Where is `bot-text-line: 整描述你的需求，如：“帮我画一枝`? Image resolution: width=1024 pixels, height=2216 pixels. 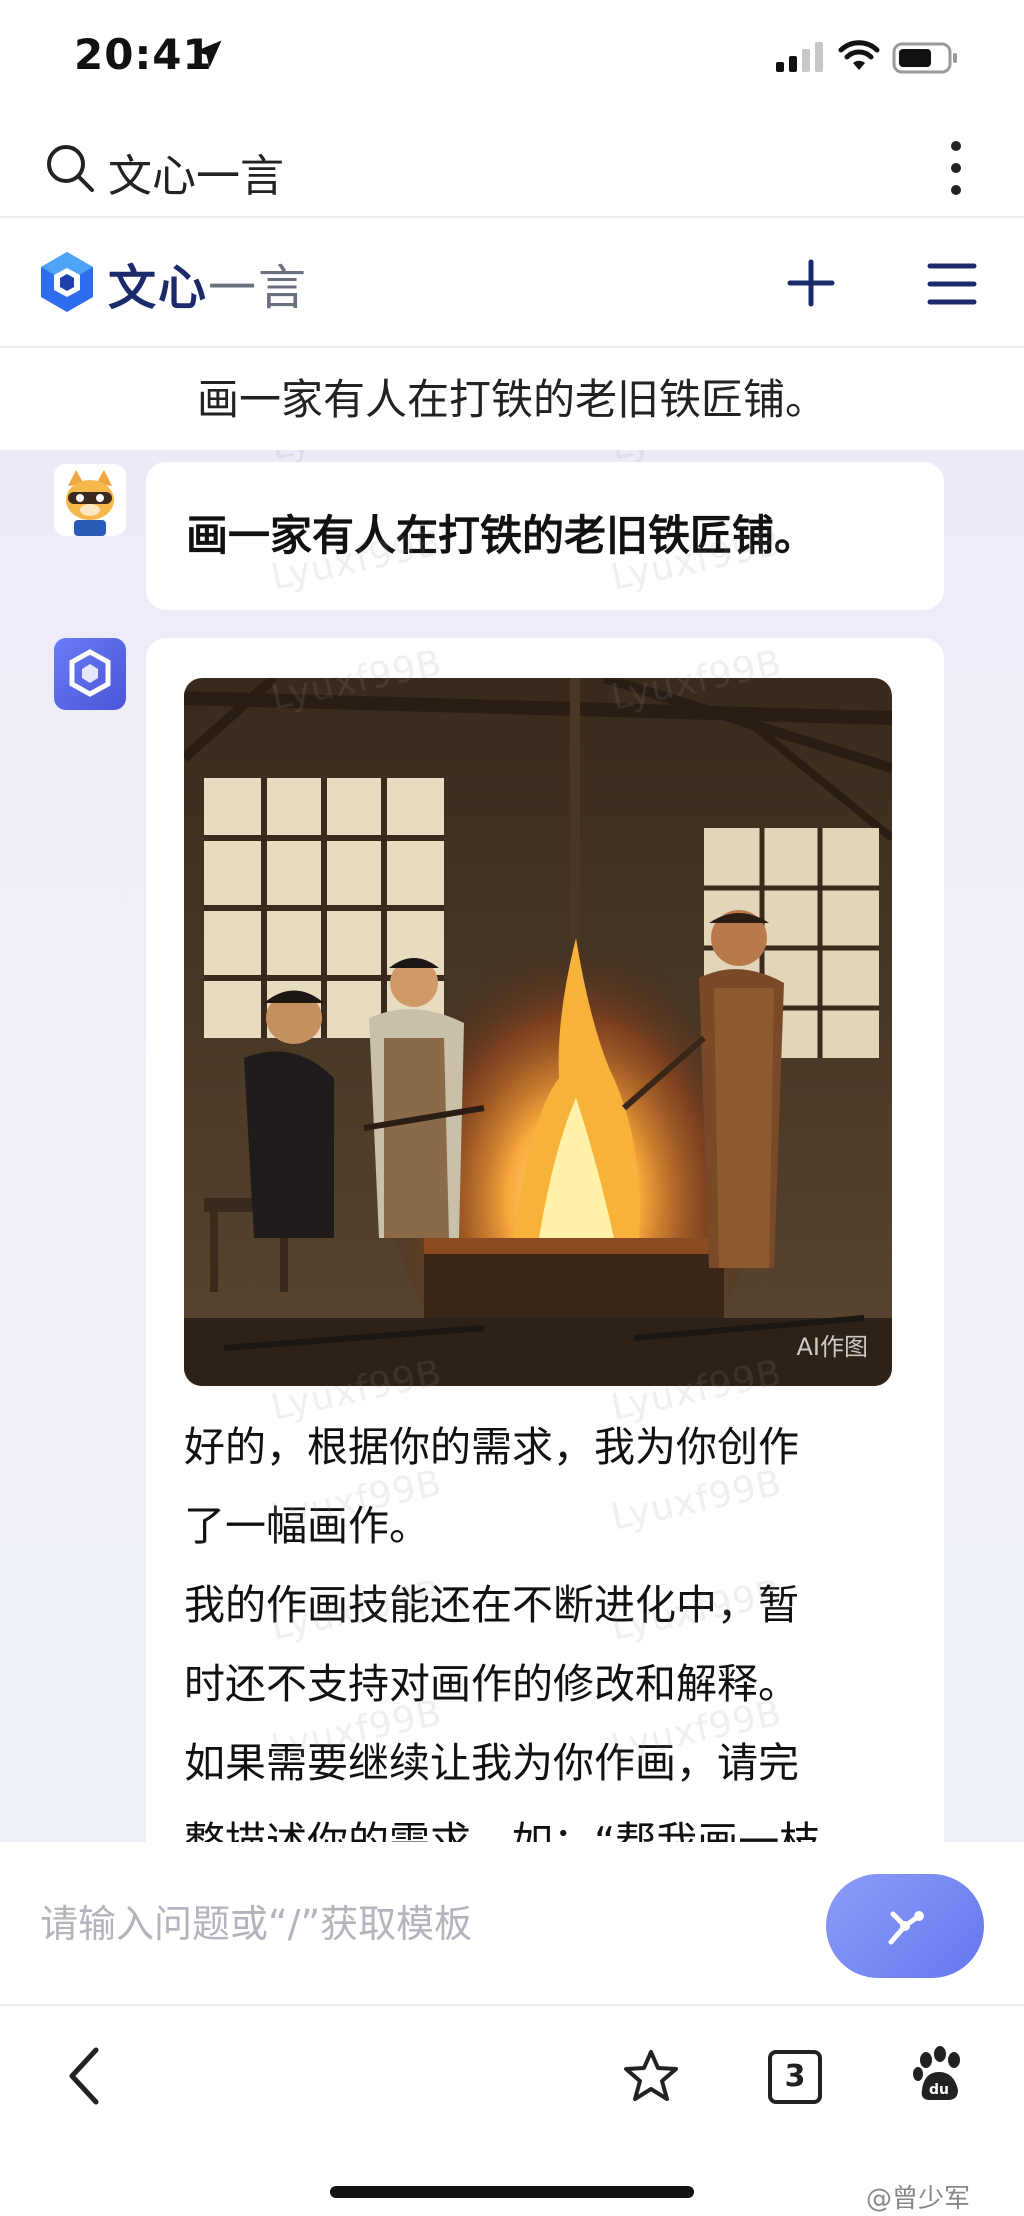
bot-text-line: 整描述你的需求，如：“帮我画一枝 is located at coordinates (502, 1830).